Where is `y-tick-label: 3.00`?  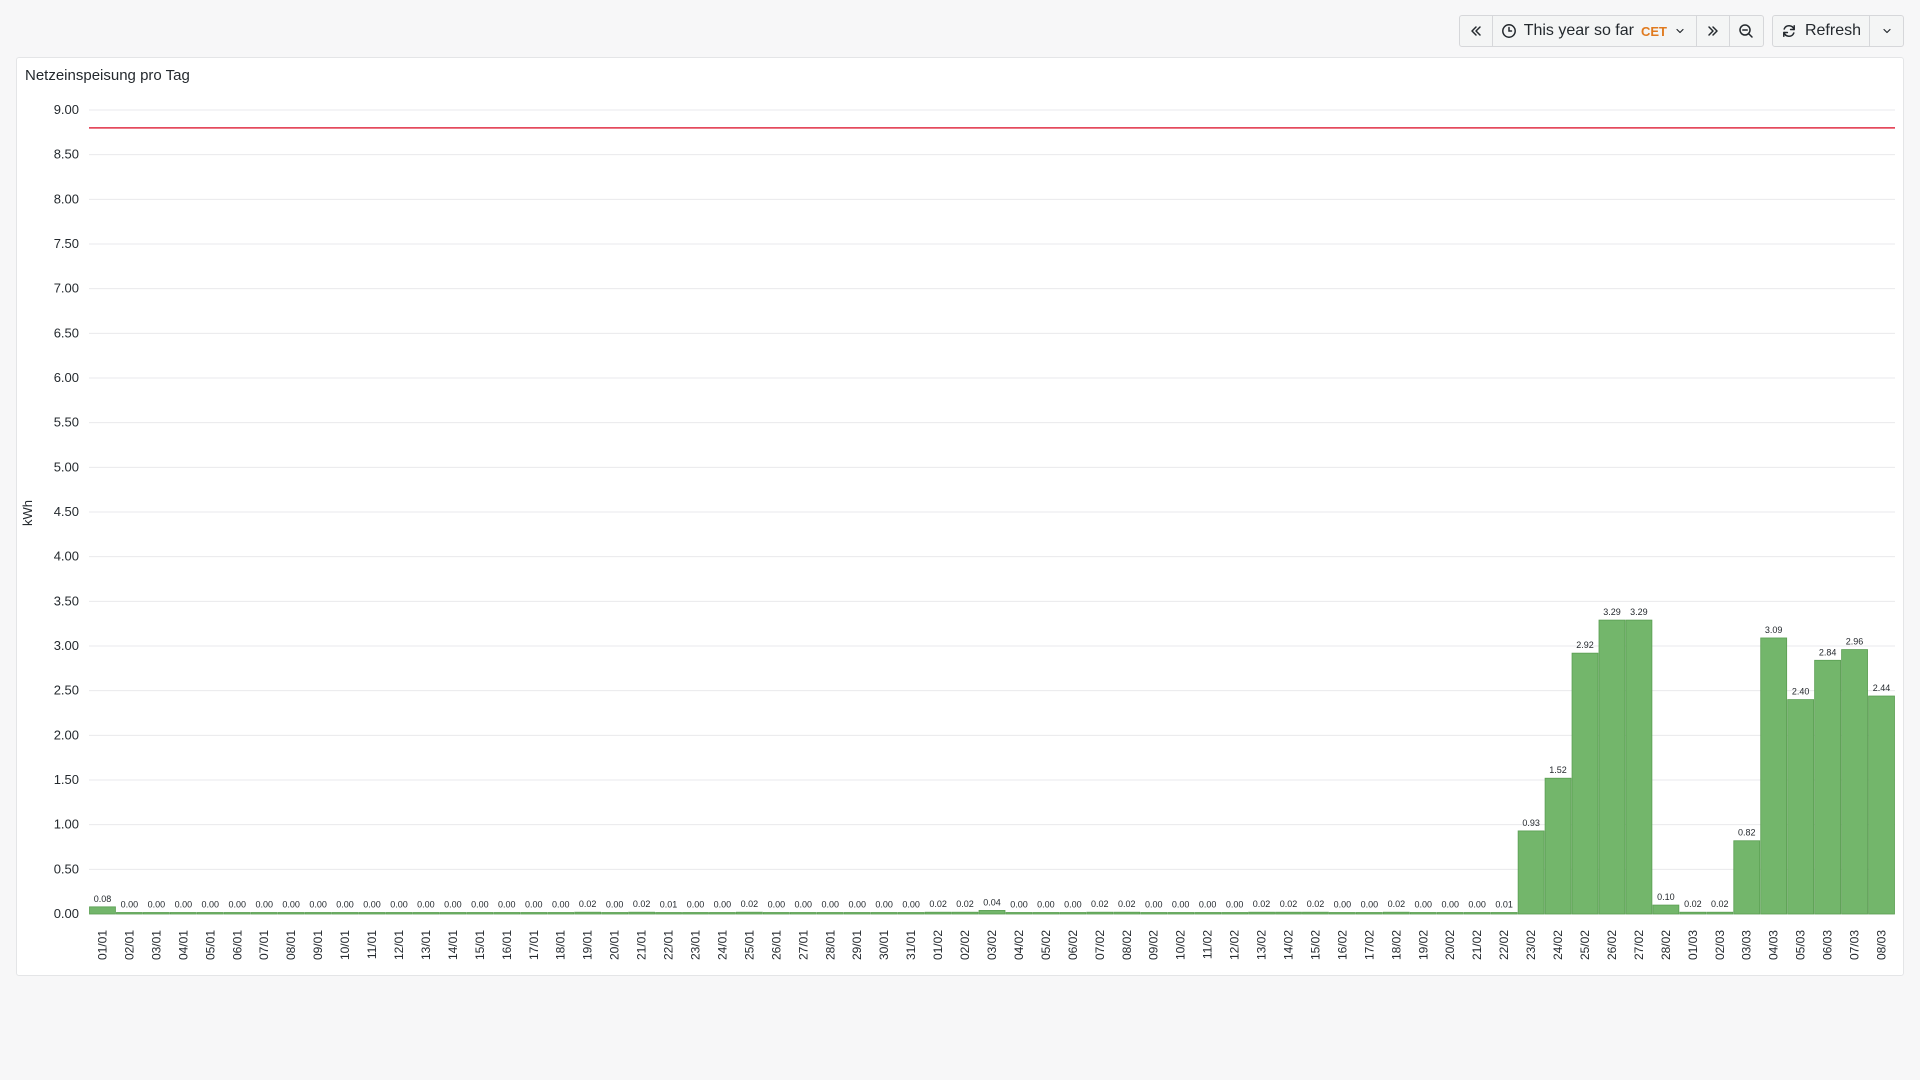 y-tick-label: 3.00 is located at coordinates (66, 645).